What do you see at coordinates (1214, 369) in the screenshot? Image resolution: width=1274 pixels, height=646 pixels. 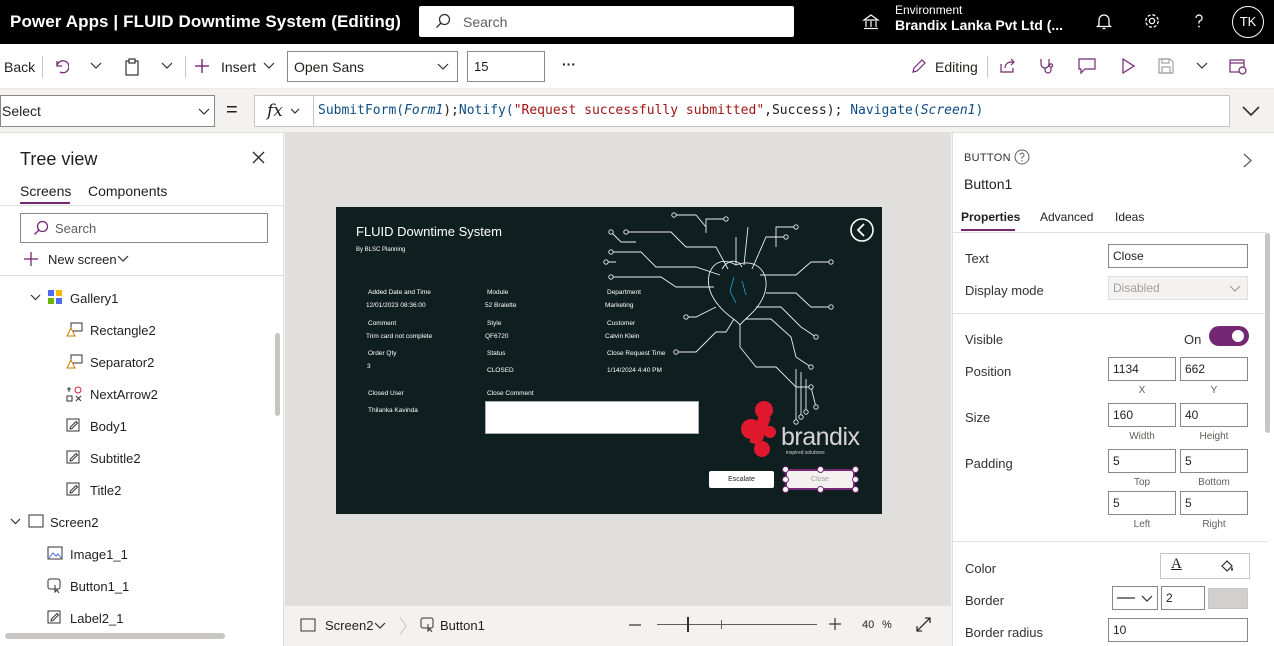 I see `position-y-input: 662` at bounding box center [1214, 369].